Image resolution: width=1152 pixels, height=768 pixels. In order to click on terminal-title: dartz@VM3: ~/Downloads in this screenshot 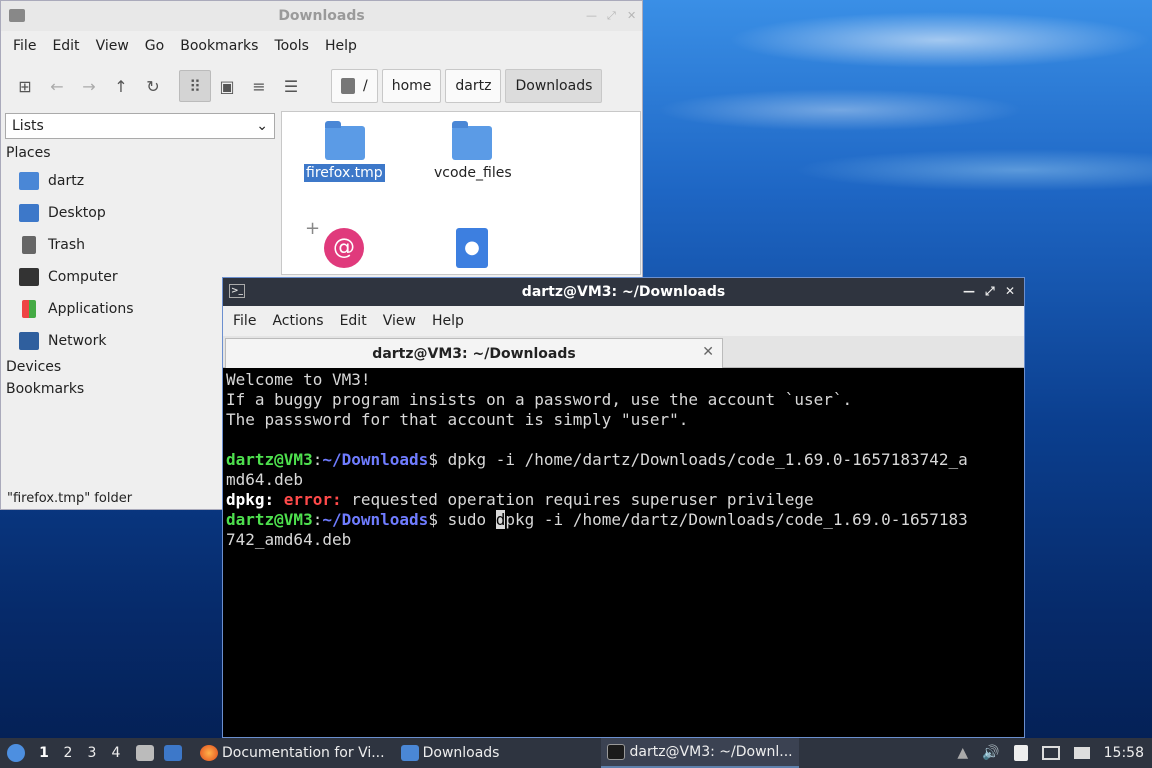, I will do `click(623, 292)`.